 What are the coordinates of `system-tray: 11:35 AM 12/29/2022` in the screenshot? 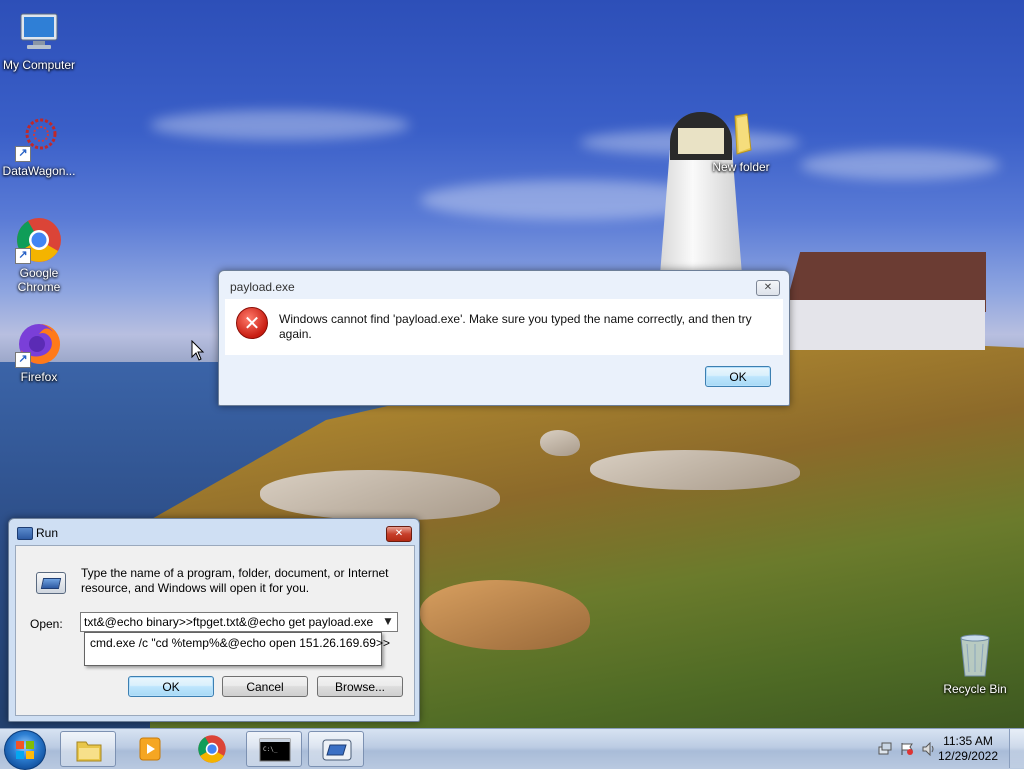 It's located at (944, 749).